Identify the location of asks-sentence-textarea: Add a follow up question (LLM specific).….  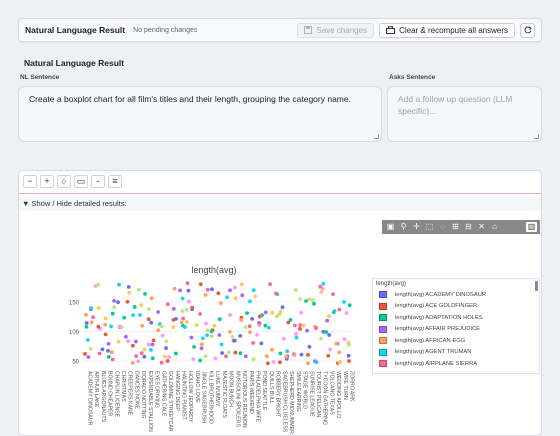
(464, 114).